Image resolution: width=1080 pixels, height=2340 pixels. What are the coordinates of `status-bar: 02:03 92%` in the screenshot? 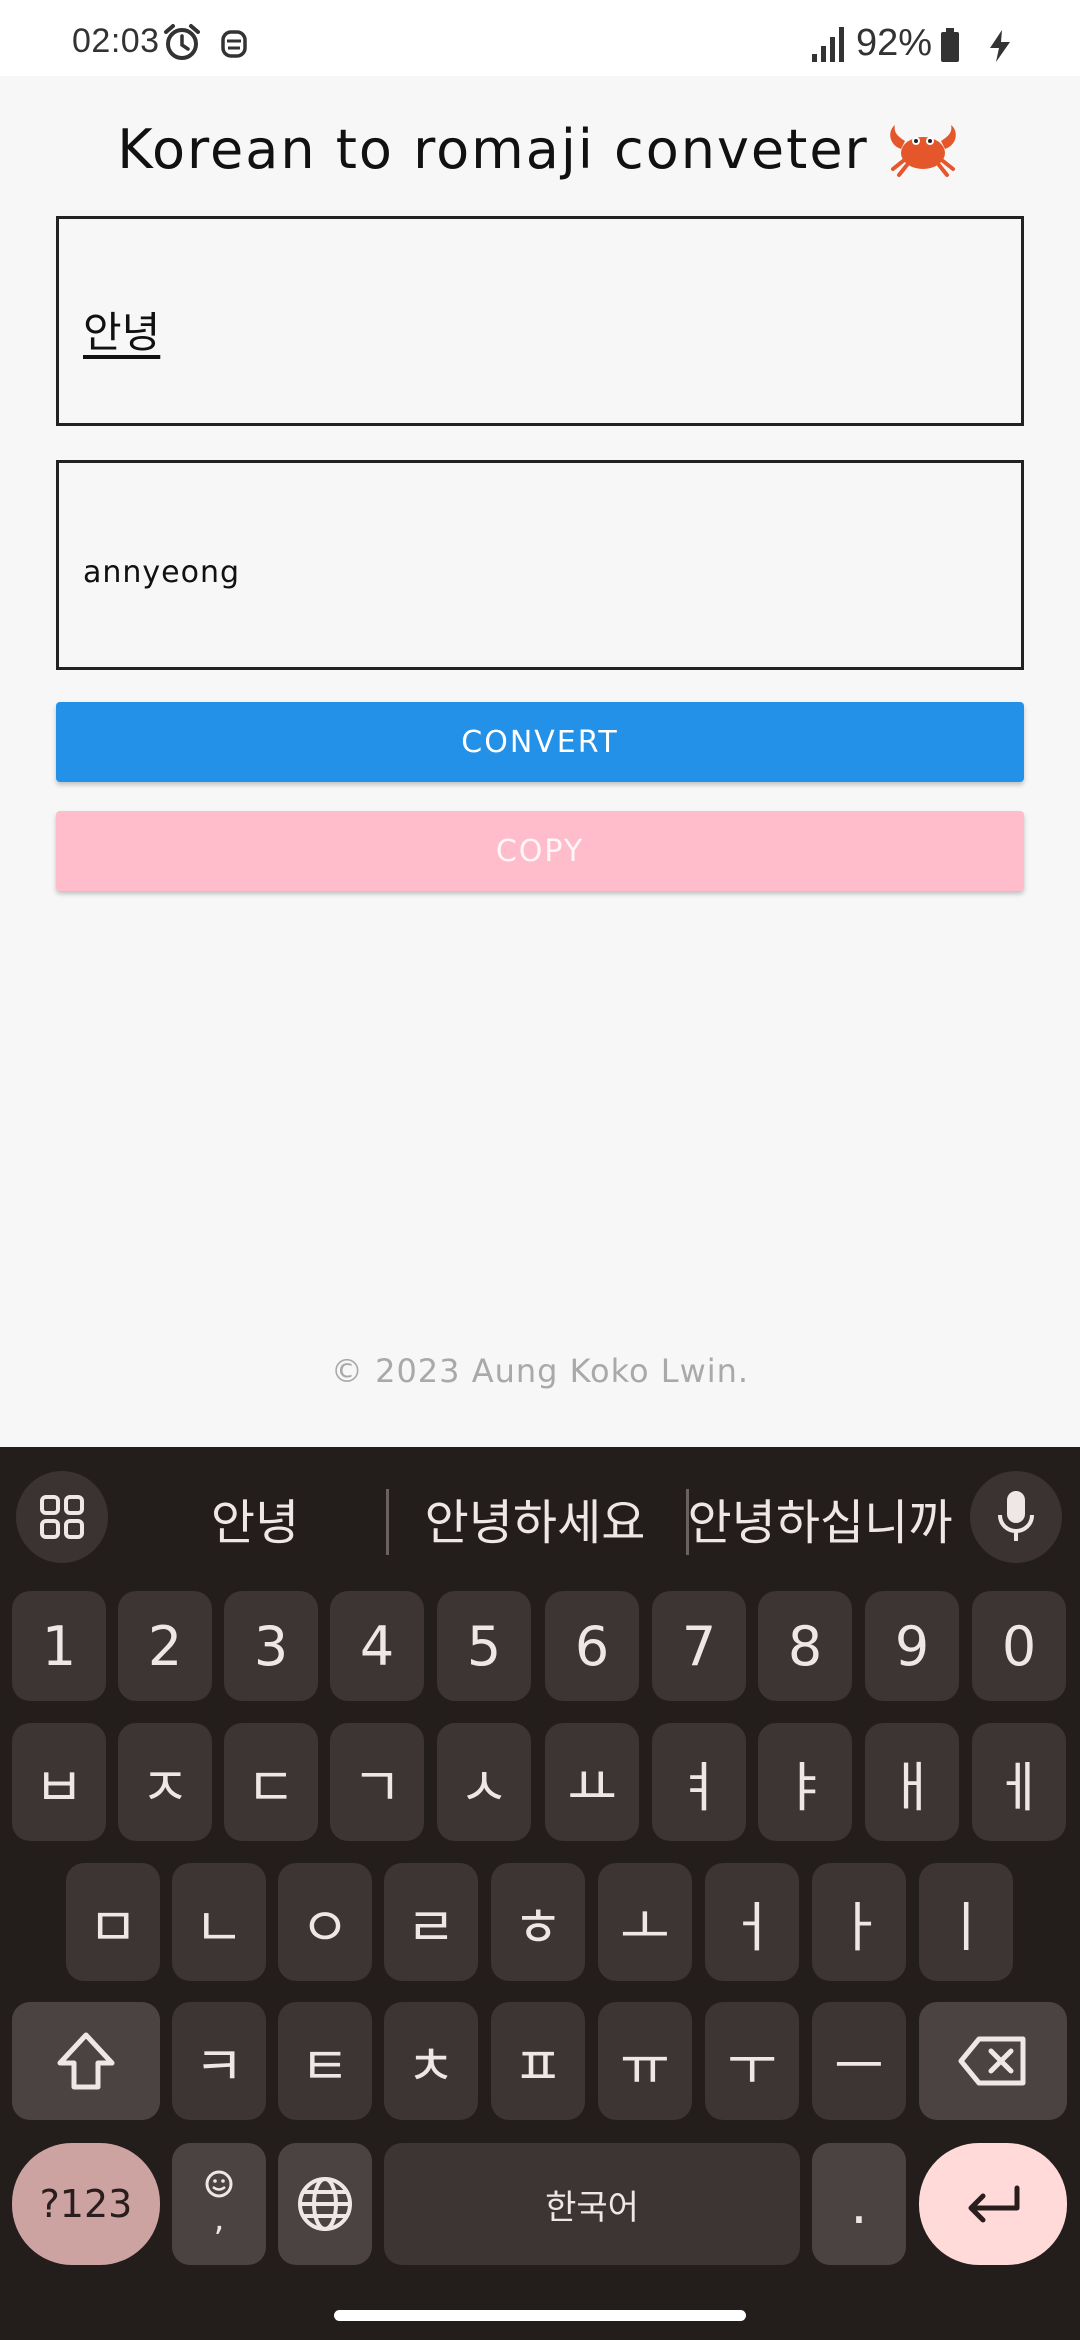 It's located at (540, 38).